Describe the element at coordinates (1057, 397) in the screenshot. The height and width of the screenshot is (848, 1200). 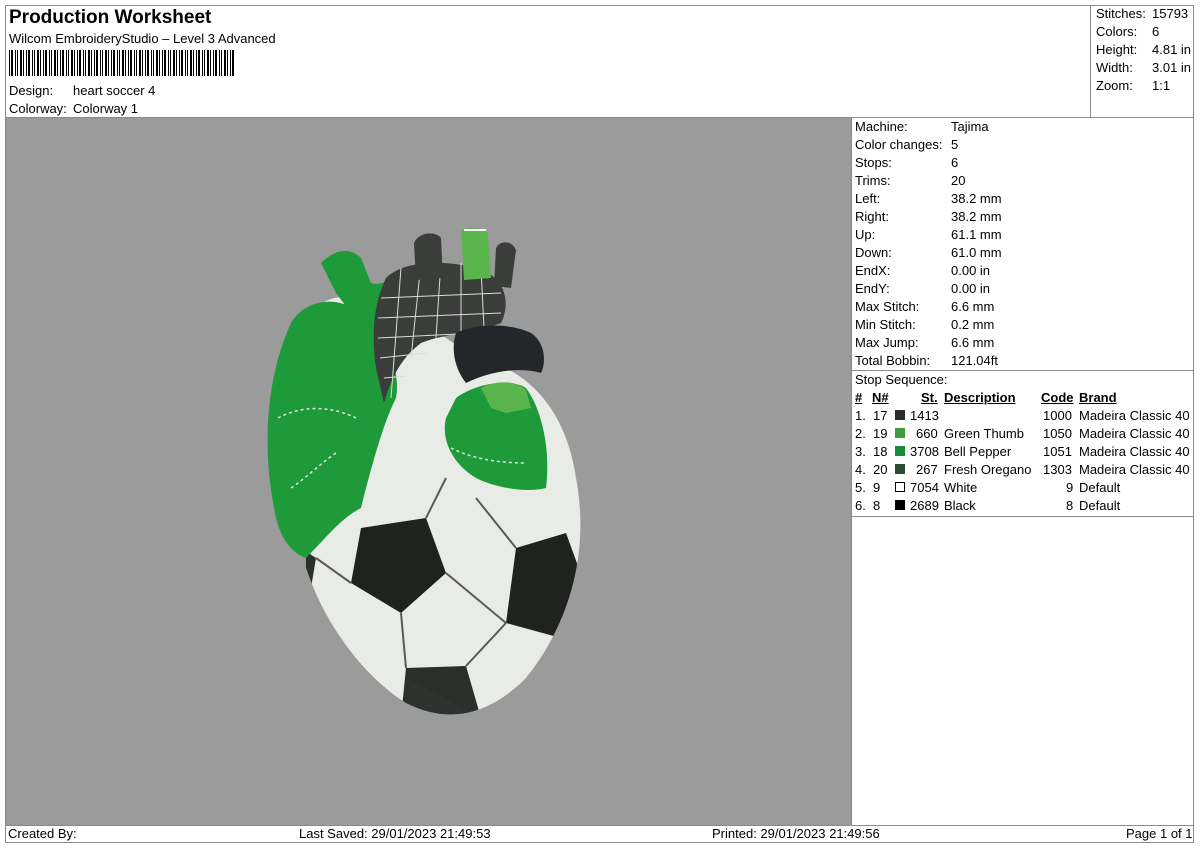
I see `col-header-code: Code` at that location.